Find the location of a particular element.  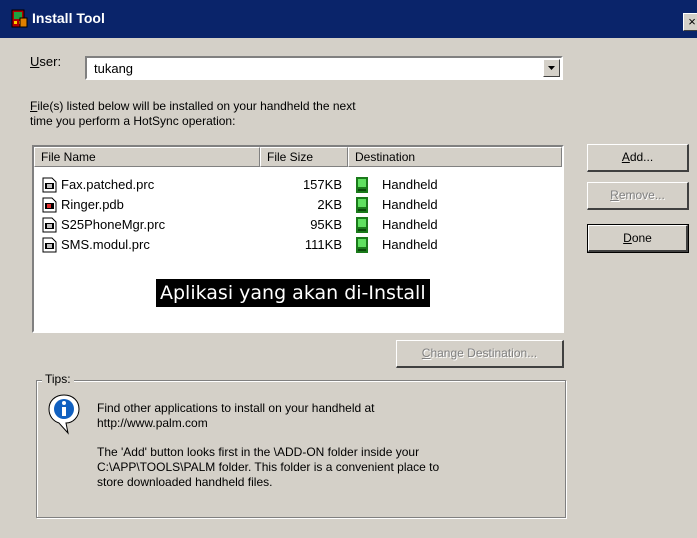

file-name: S25PhoneMgr.prc is located at coordinates (113, 224).